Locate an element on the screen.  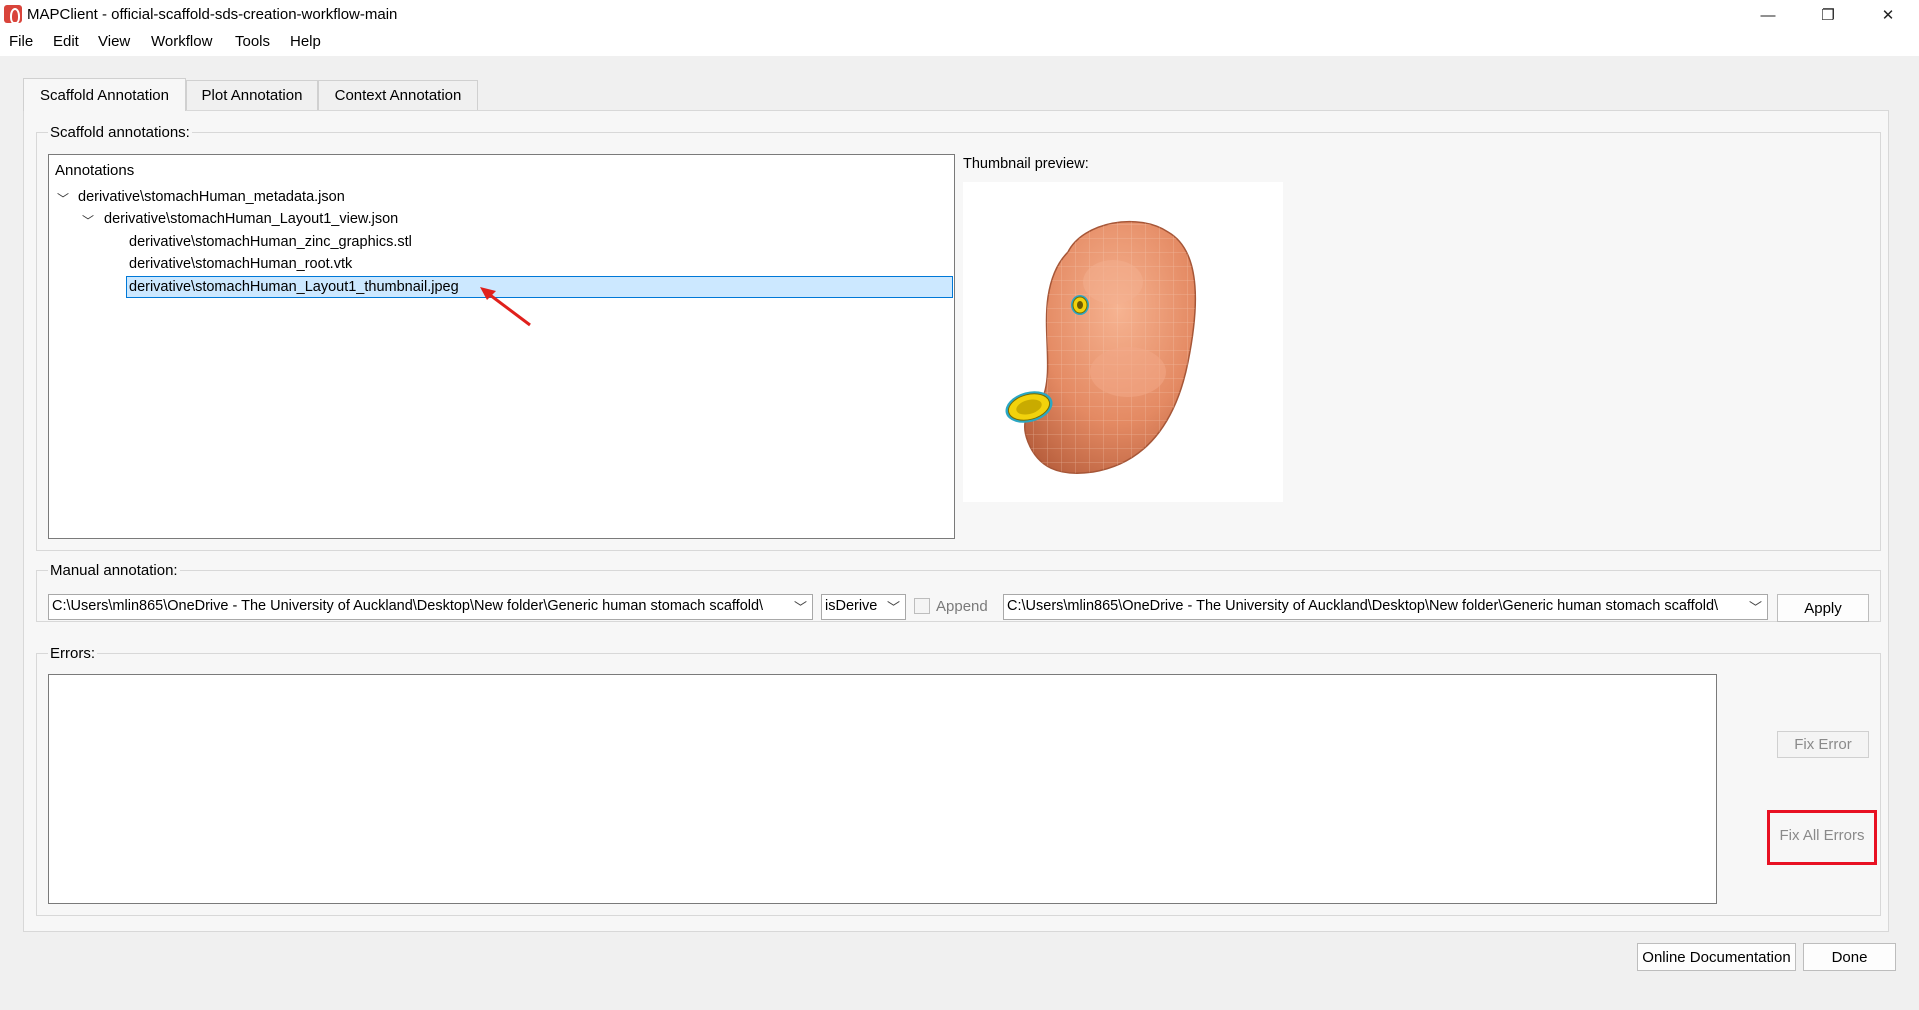
minimize-icon: — is located at coordinates (1768, 15).